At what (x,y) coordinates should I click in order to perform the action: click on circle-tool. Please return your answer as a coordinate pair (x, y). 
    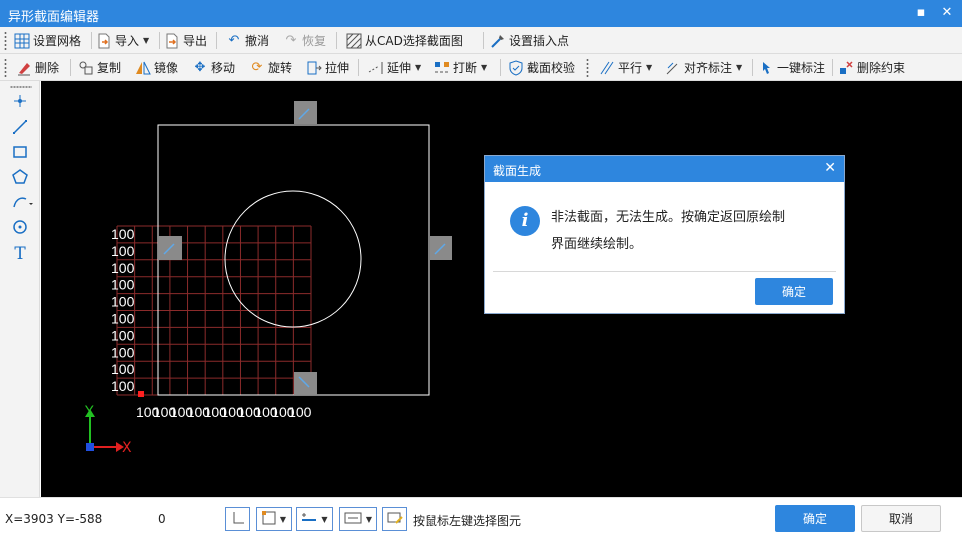
    Looking at the image, I should click on (20, 229).